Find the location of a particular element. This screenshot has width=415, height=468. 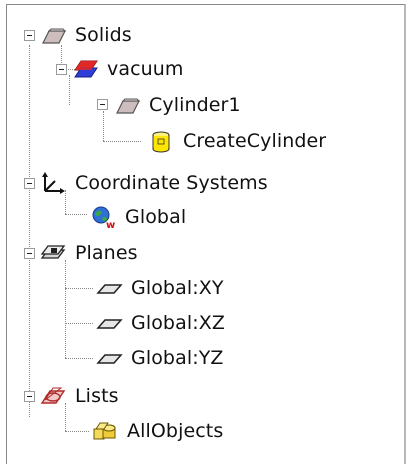

material-icon is located at coordinates (85, 69).